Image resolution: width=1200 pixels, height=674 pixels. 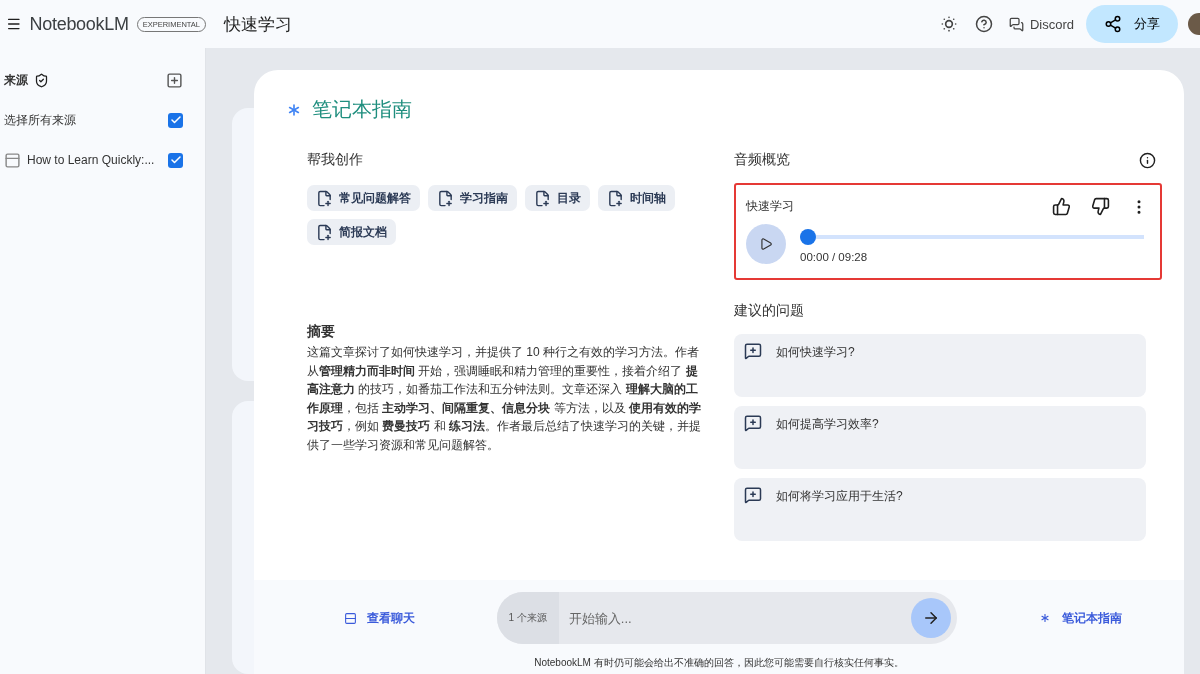 What do you see at coordinates (762, 160) in the screenshot?
I see `section-heading: 音频概览` at bounding box center [762, 160].